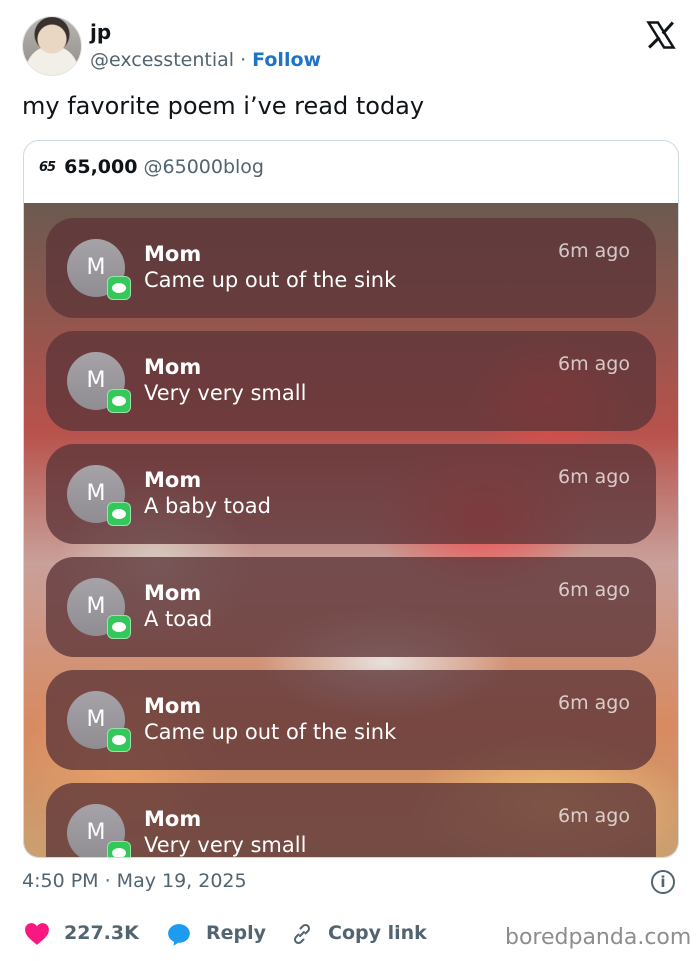 The width and height of the screenshot is (700, 961). What do you see at coordinates (236, 933) in the screenshot?
I see `reply-label: Reply` at bounding box center [236, 933].